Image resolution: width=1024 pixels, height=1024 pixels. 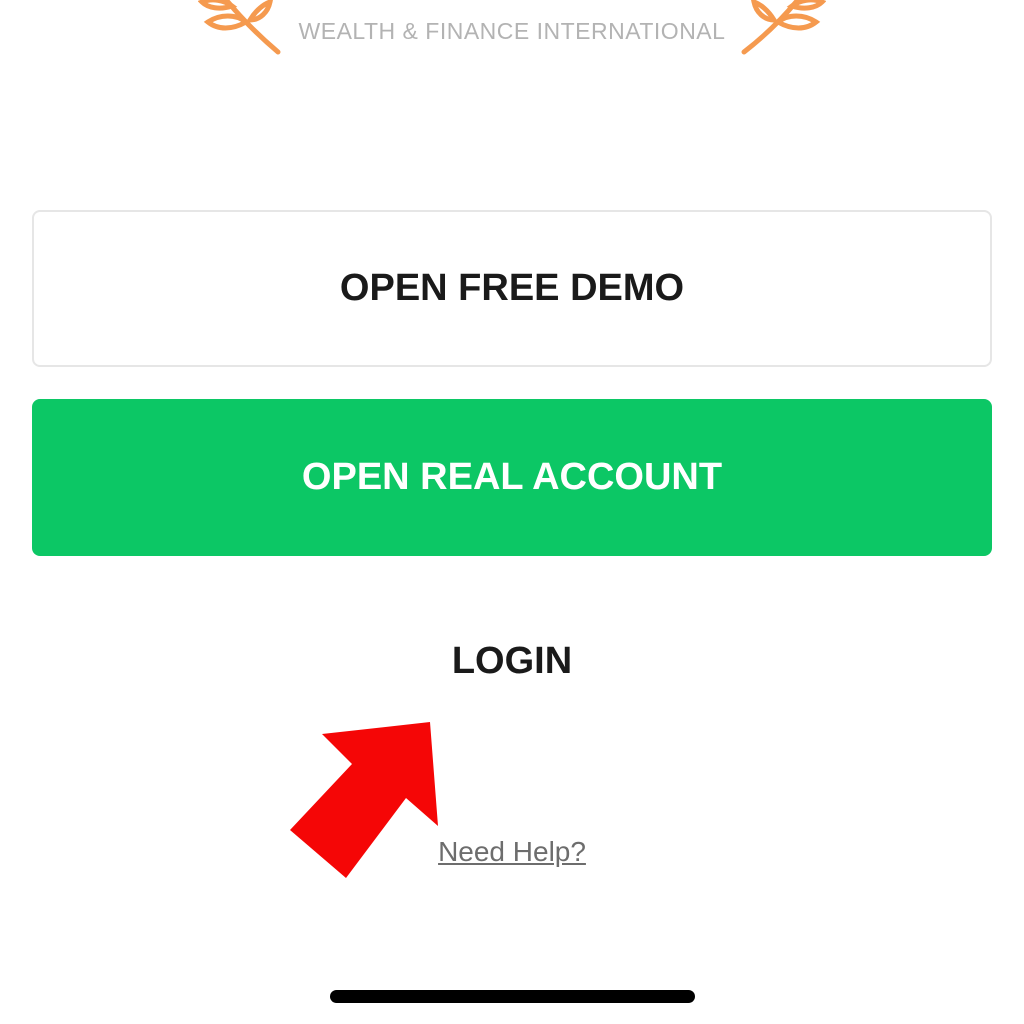 I want to click on open-real-account-label: OPEN REAL ACCOUNT, so click(x=512, y=477).